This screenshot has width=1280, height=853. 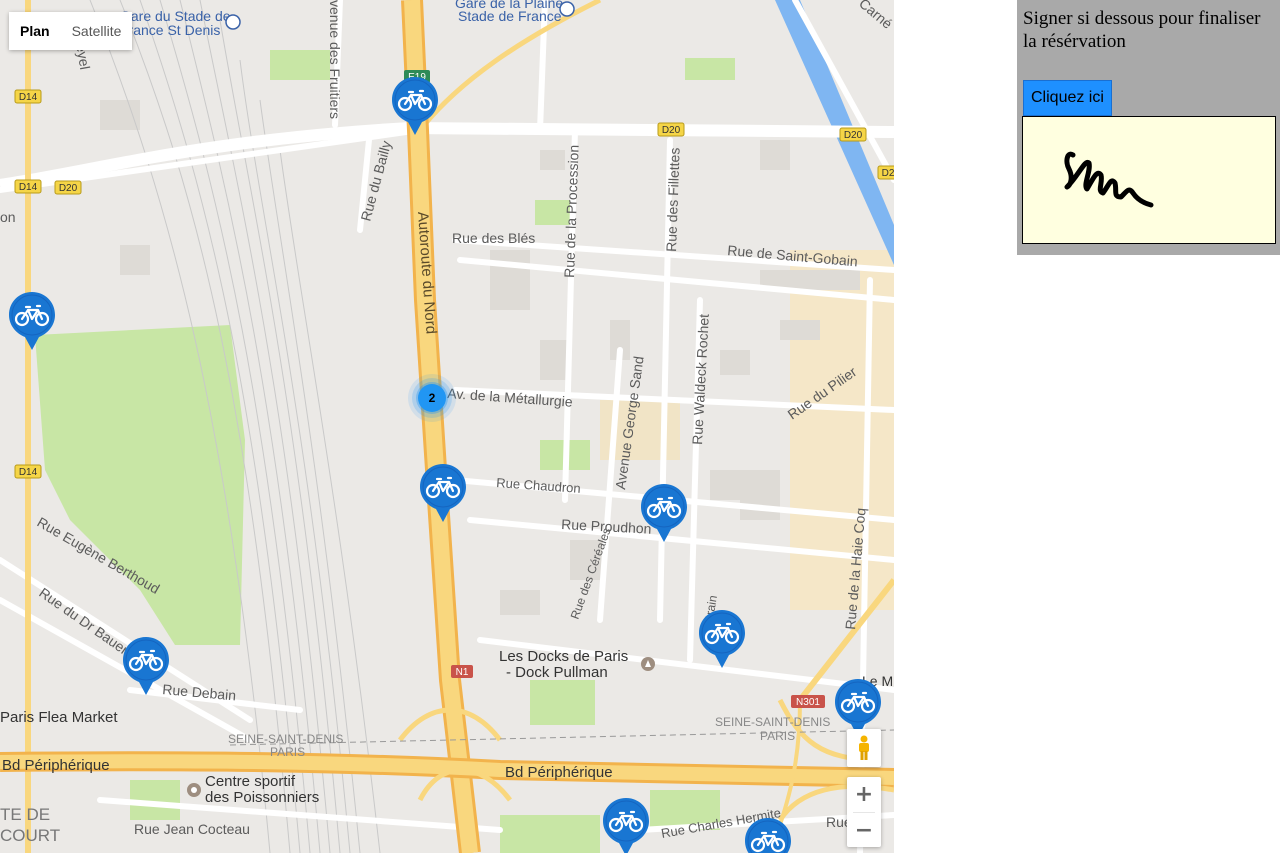 I want to click on label-bd-periph-left: Bd Périphérique, so click(x=56, y=765).